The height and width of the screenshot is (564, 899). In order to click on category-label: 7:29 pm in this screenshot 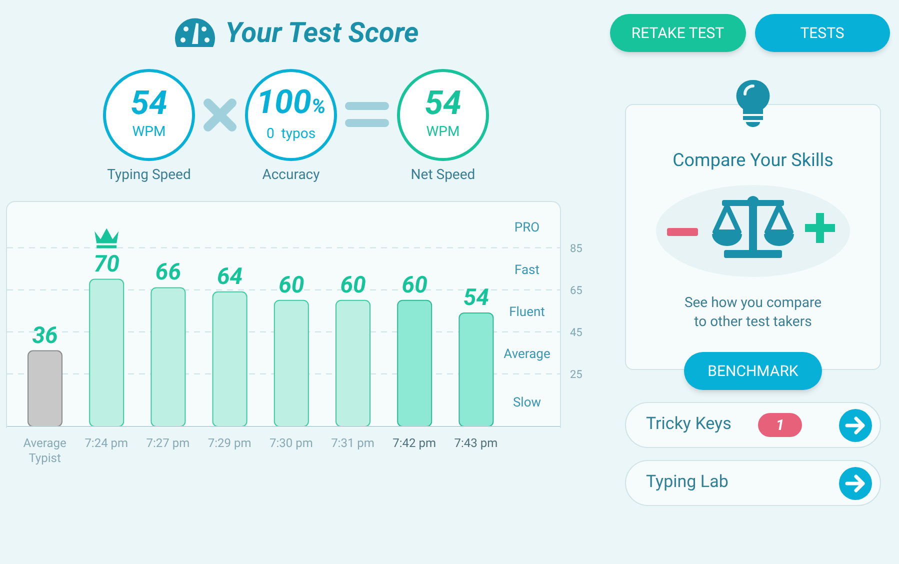, I will do `click(229, 444)`.